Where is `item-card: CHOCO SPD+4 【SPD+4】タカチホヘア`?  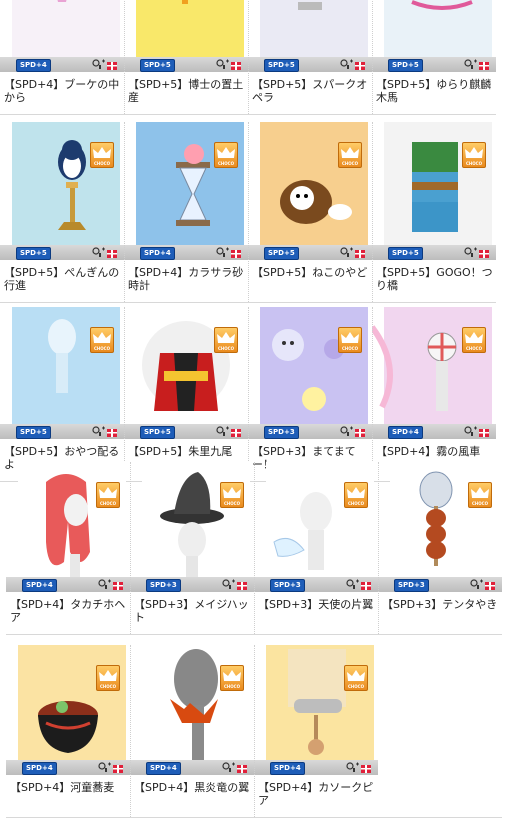
item-card: CHOCO SPD+4 【SPD+4】タカチホヘア is located at coordinates (68, 548).